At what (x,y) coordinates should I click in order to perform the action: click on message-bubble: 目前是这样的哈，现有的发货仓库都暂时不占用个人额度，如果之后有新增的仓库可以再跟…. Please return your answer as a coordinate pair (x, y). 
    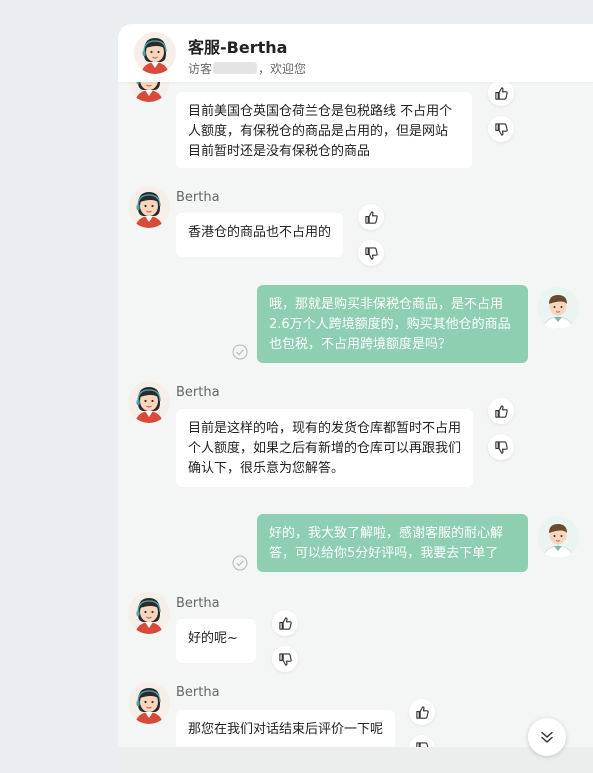
    Looking at the image, I should click on (324, 448).